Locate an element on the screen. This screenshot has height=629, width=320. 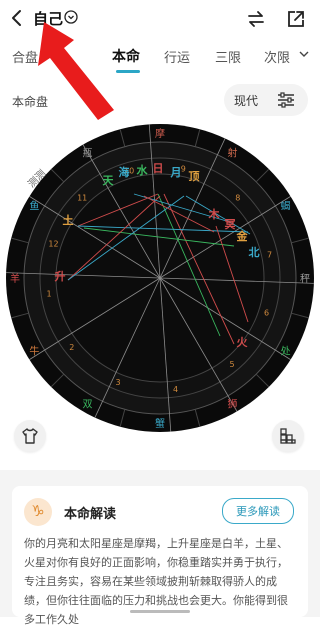
planet-label: 木 is located at coordinates (214, 214).